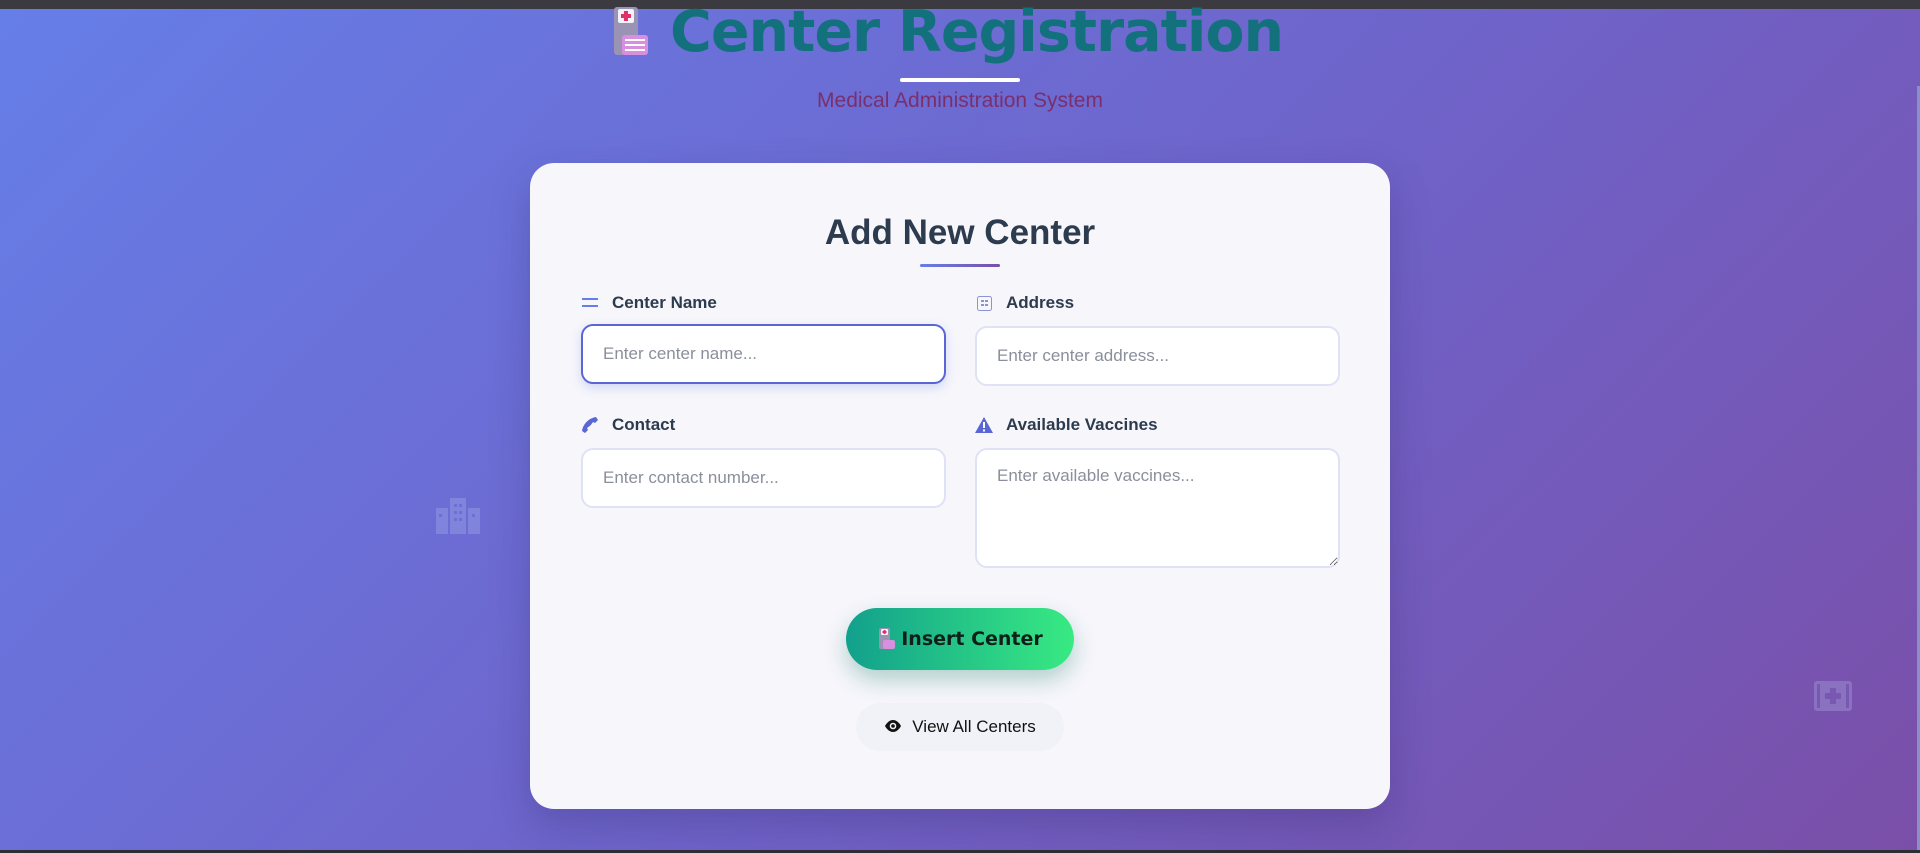 This screenshot has width=1920, height=853. What do you see at coordinates (664, 302) in the screenshot?
I see `center-name-label-text: Center Name` at bounding box center [664, 302].